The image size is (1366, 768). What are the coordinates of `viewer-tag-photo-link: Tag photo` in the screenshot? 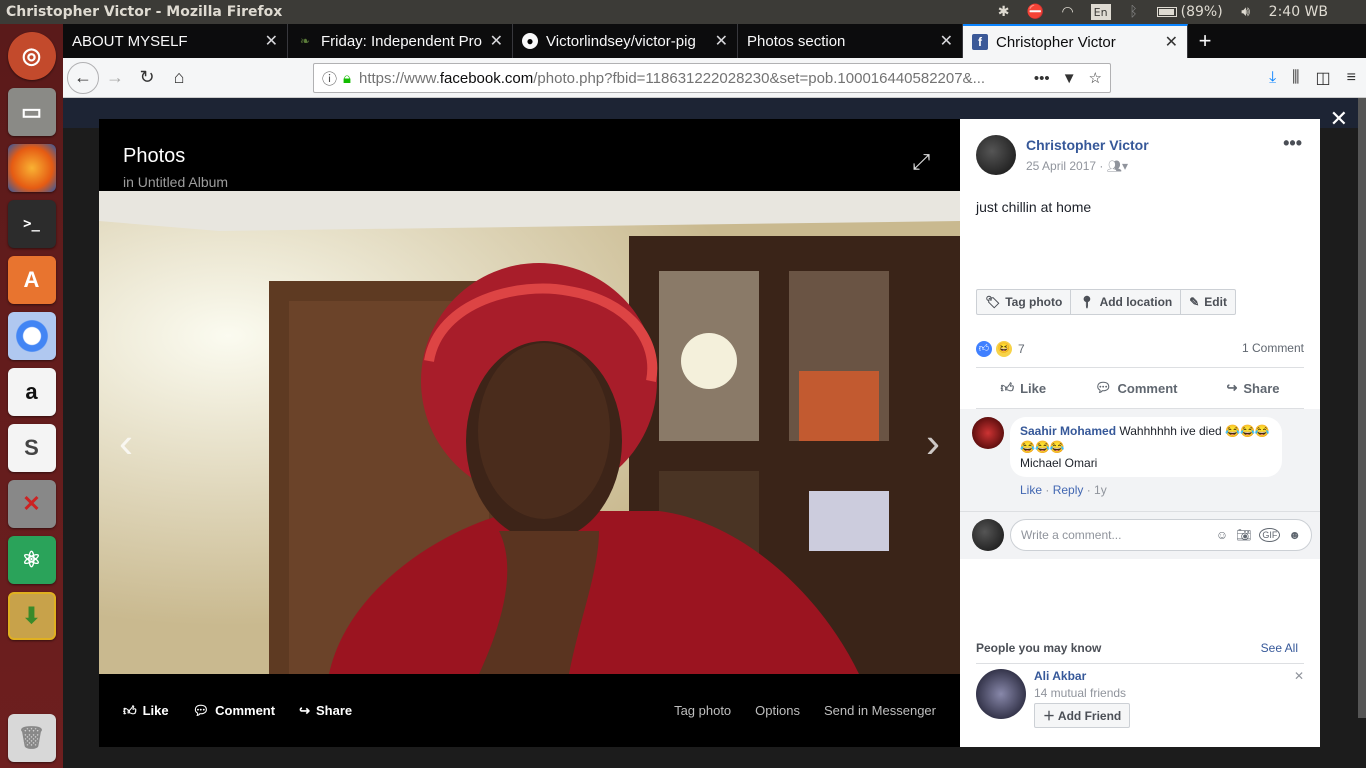 It's located at (702, 710).